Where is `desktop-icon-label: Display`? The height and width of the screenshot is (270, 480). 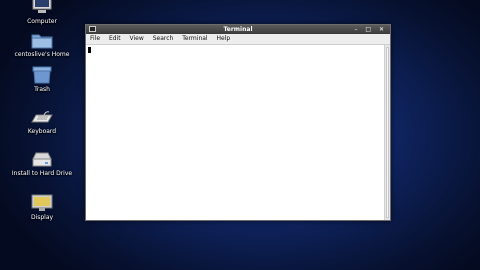
desktop-icon-label: Display is located at coordinates (42, 217).